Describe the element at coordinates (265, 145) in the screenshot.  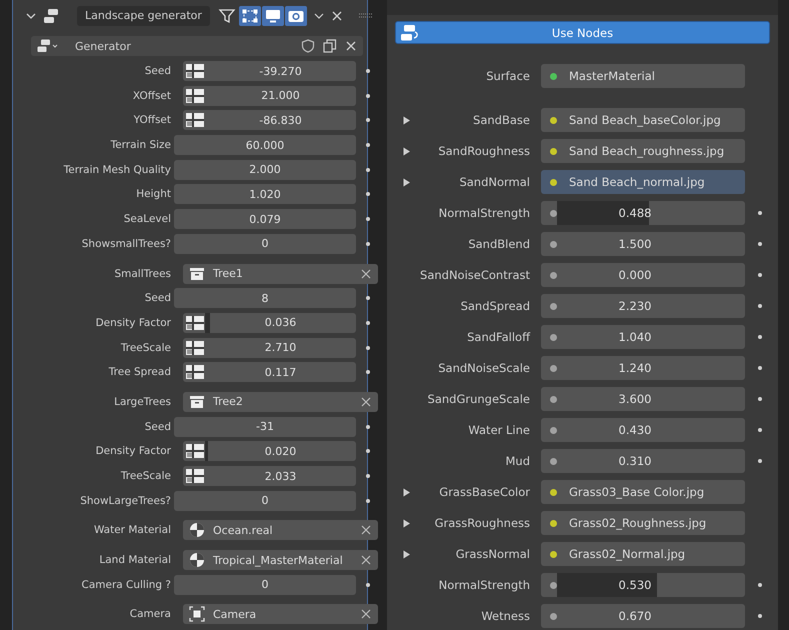
I see `number-field: 60.000` at that location.